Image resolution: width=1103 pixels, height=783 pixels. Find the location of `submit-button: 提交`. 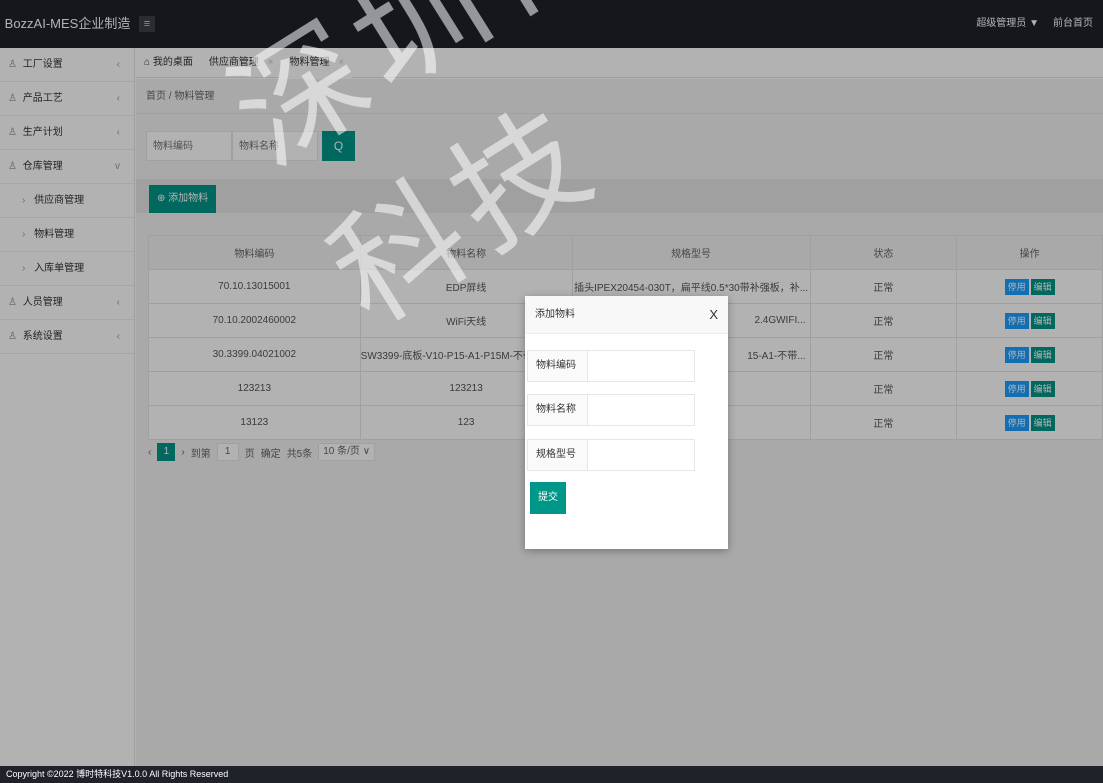

submit-button: 提交 is located at coordinates (548, 498).